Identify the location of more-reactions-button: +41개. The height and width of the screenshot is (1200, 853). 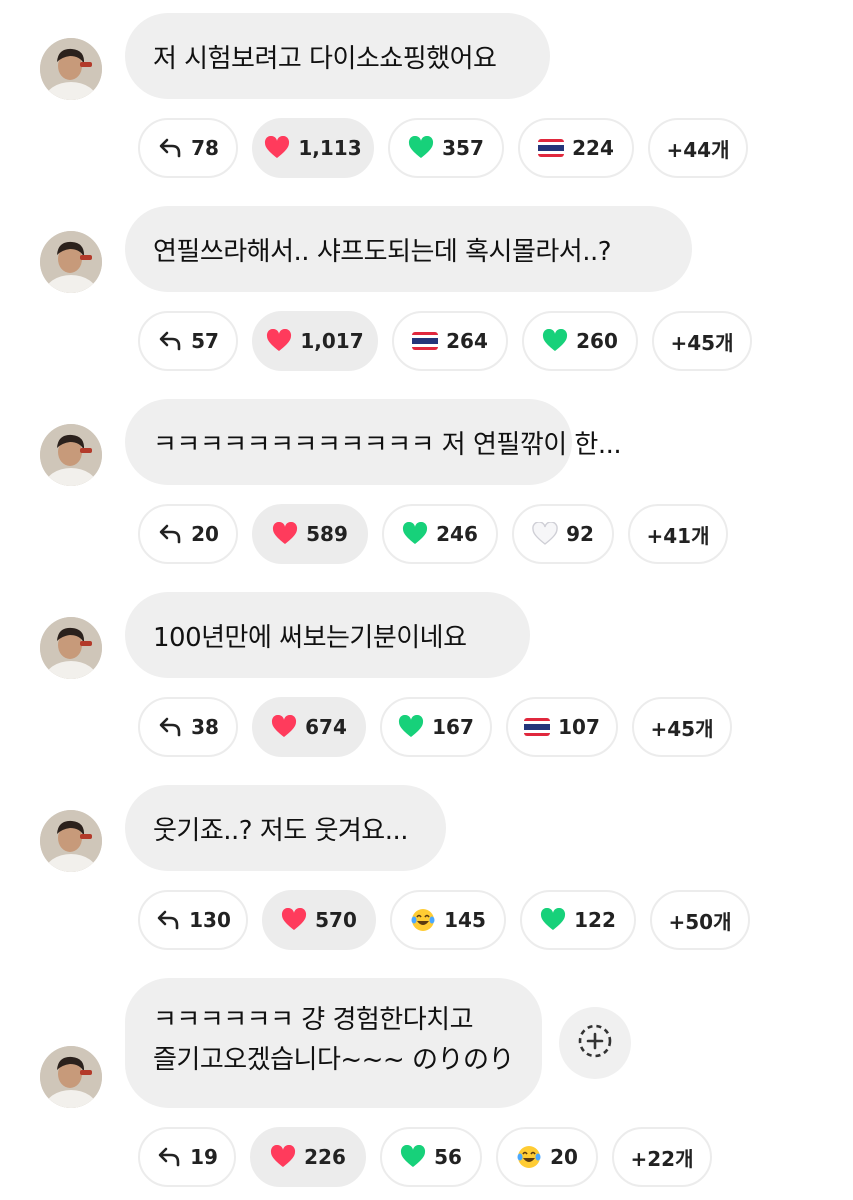
(678, 534).